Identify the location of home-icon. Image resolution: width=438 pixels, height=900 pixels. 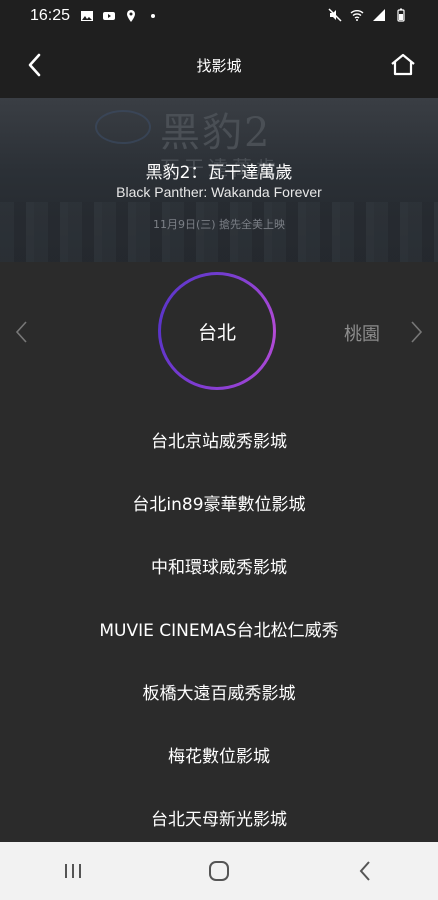
(403, 64).